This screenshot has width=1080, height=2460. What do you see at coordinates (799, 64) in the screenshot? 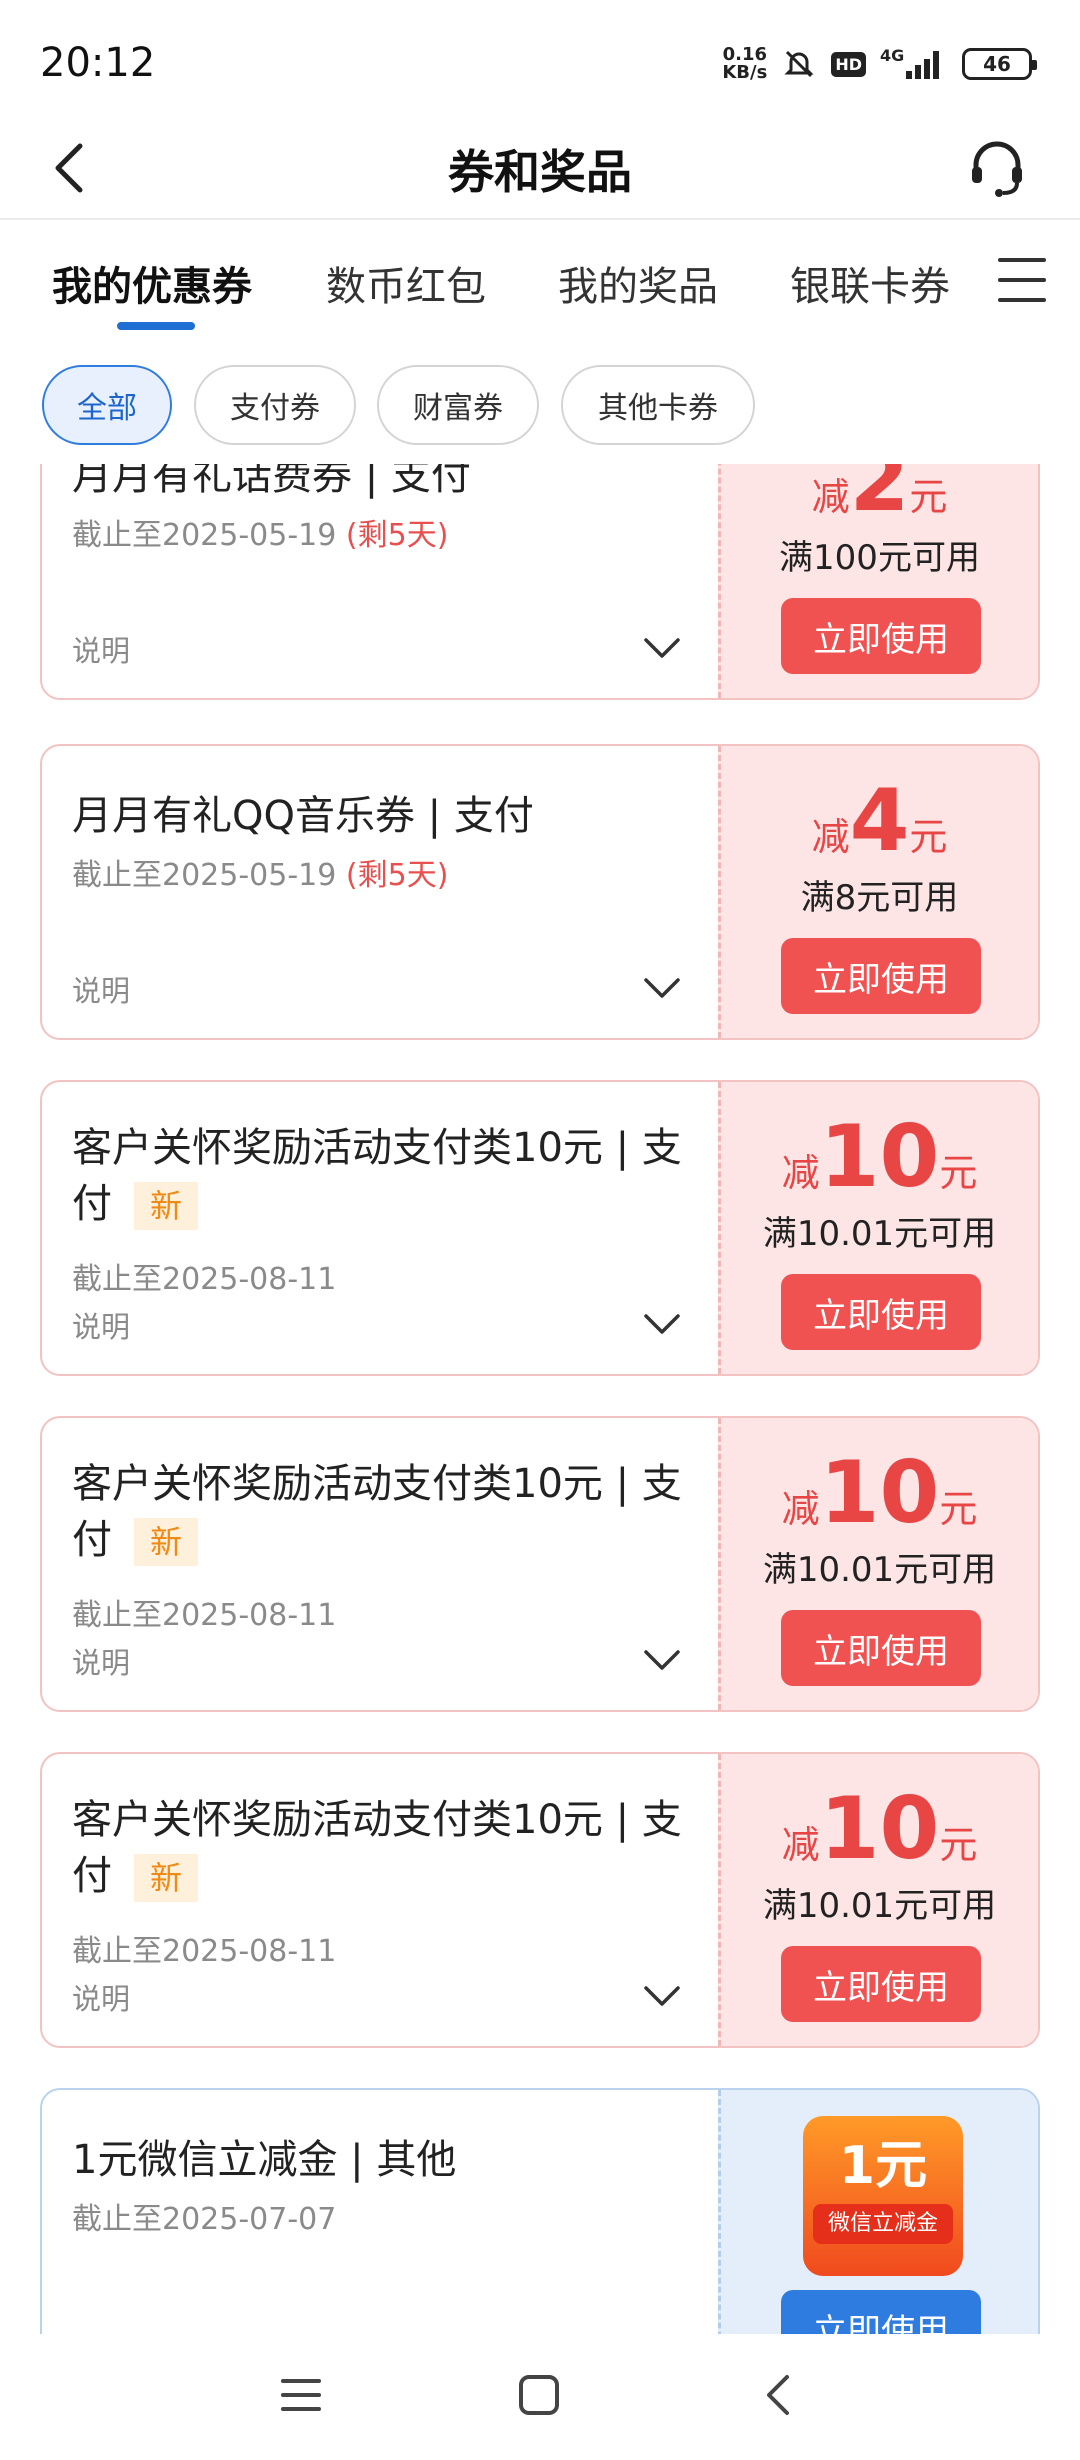
I see `mute-bell-icon` at bounding box center [799, 64].